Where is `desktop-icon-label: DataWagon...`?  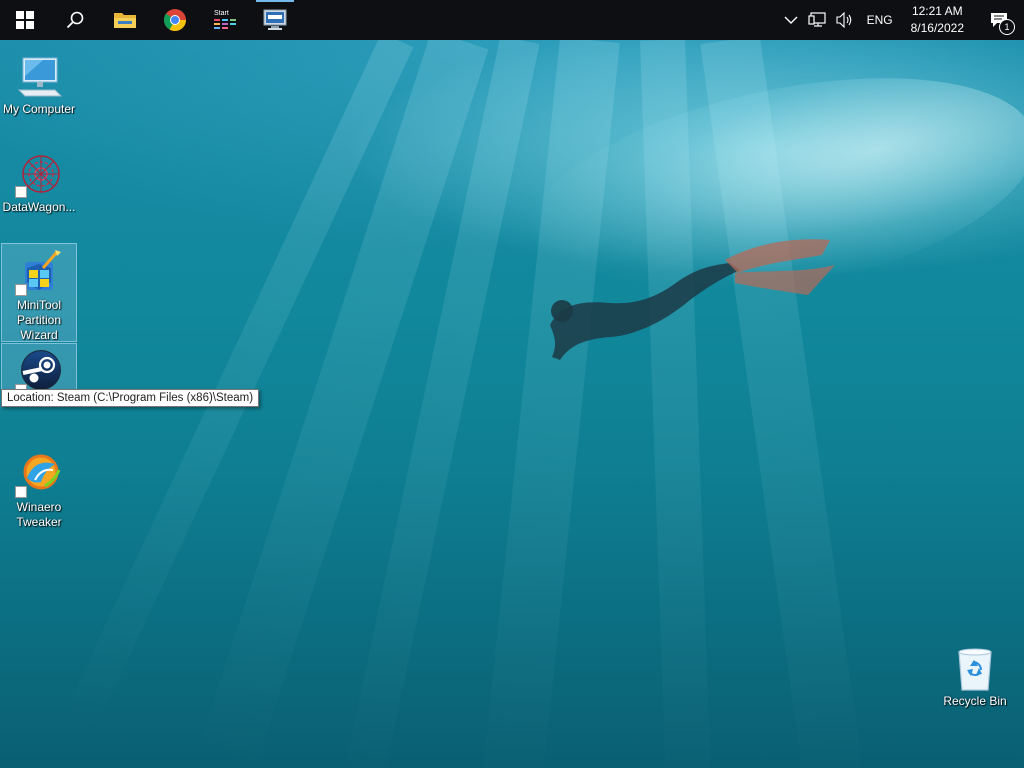 desktop-icon-label: DataWagon... is located at coordinates (39, 207).